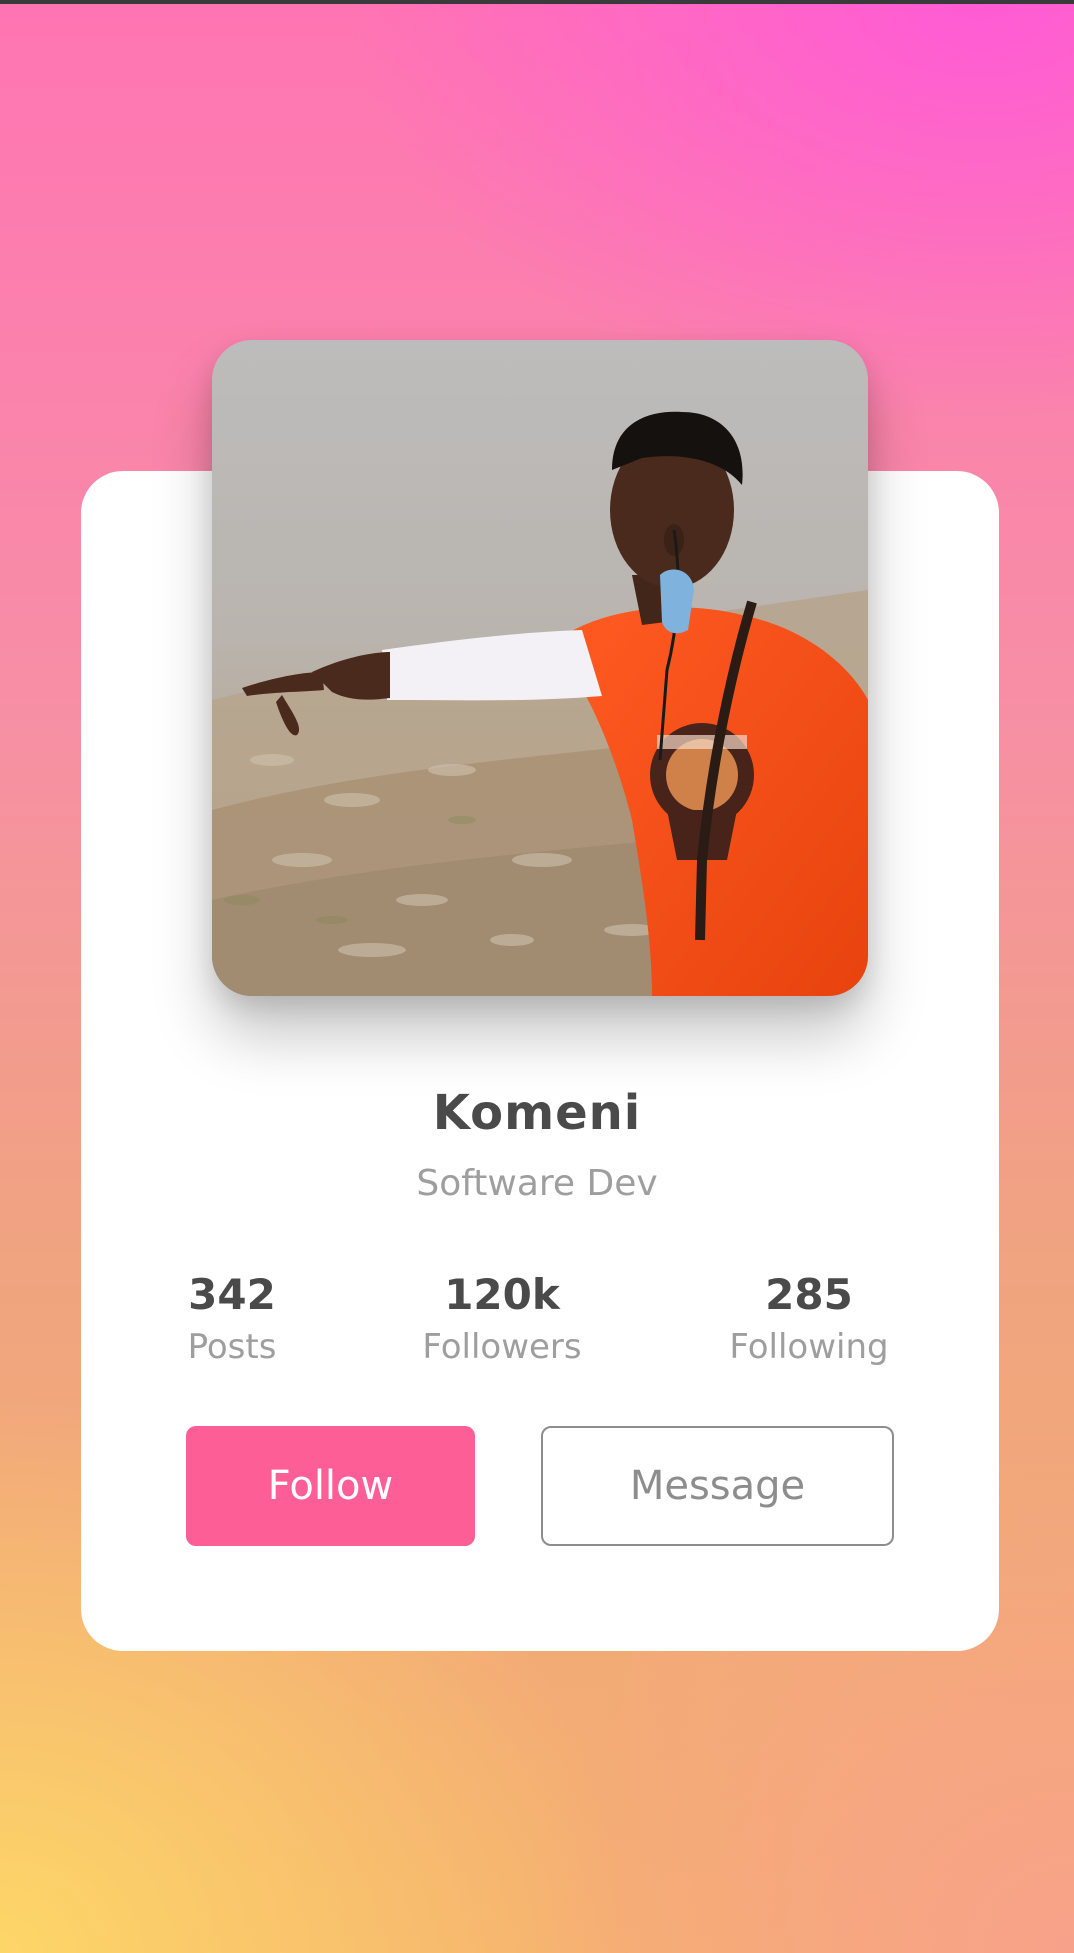  What do you see at coordinates (537, 1113) in the screenshot?
I see `profile-name: Komeni` at bounding box center [537, 1113].